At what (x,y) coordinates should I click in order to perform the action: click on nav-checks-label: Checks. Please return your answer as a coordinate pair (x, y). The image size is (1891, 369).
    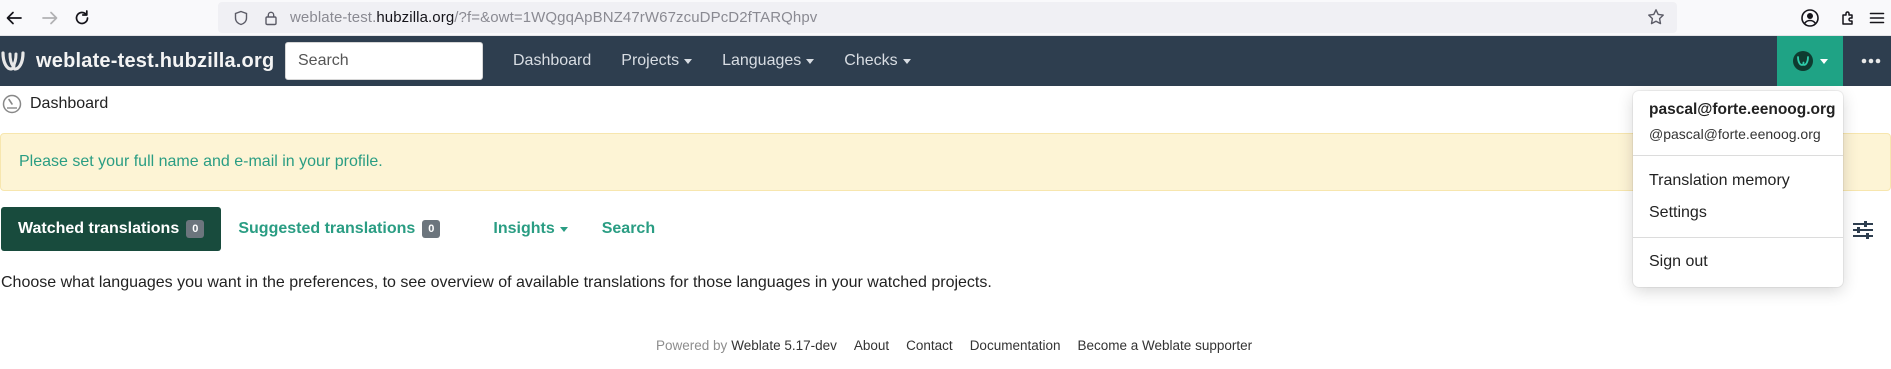
    Looking at the image, I should click on (871, 60).